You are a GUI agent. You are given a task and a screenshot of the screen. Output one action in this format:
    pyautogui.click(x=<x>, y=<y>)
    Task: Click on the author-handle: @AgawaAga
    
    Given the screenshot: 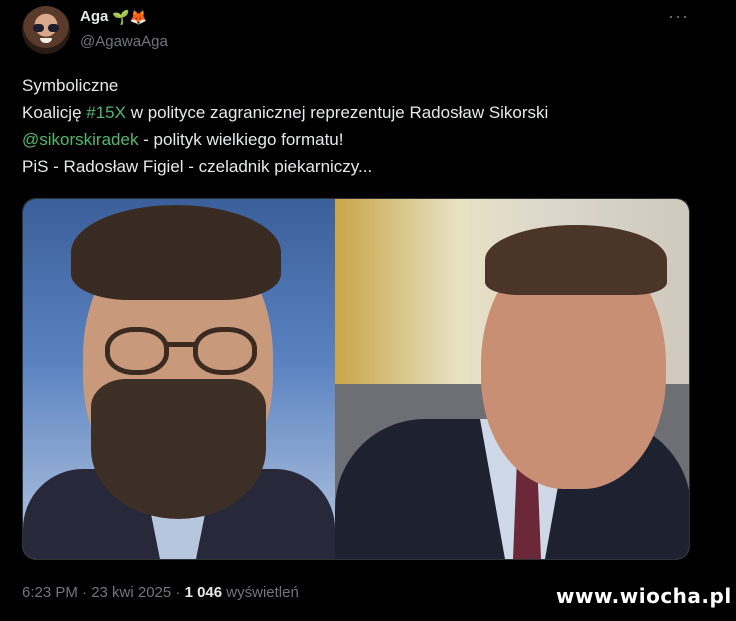 What is the action you would take?
    pyautogui.click(x=124, y=41)
    